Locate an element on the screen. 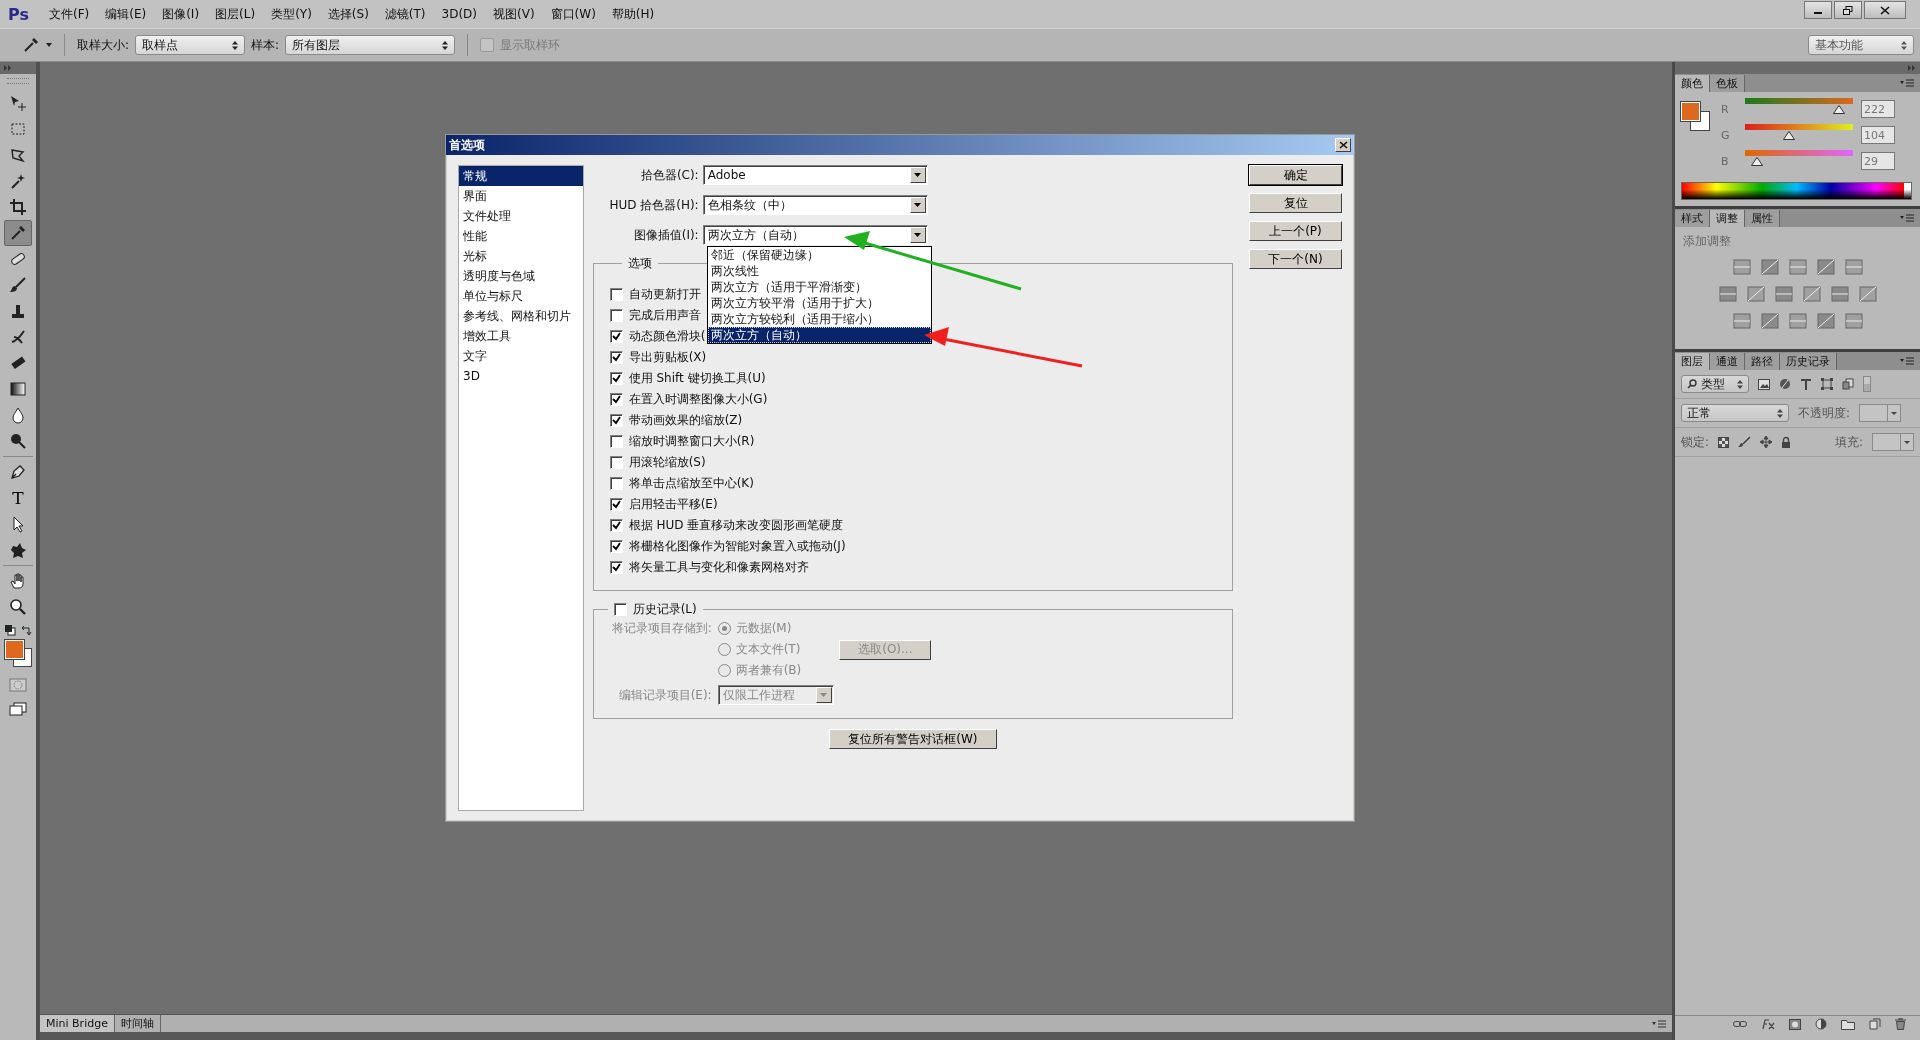 Image resolution: width=1920 pixels, height=1040 pixels. dropdown-option: 两次立方较锐利（适用于缩小） is located at coordinates (819, 319).